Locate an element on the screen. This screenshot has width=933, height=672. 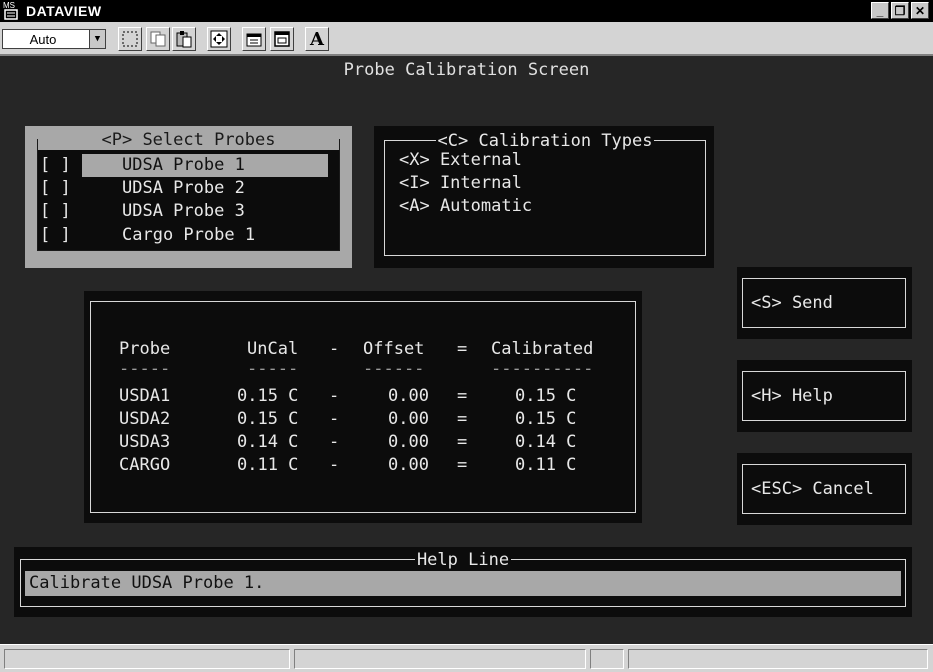
send-button: <S> Send is located at coordinates (824, 303).